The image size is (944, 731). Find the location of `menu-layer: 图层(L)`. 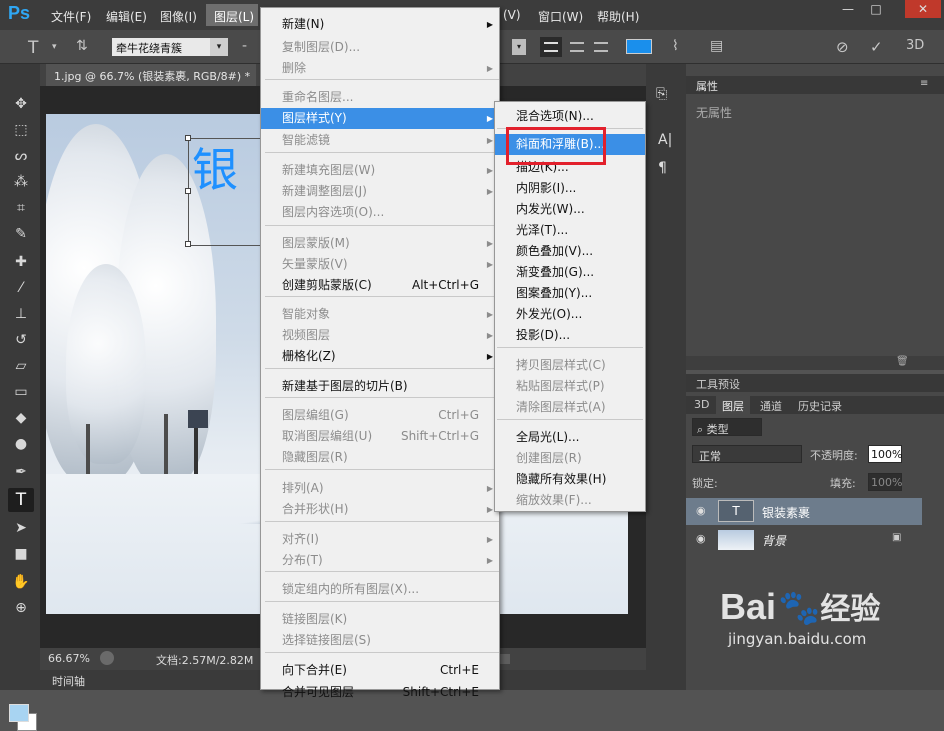

menu-layer: 图层(L) is located at coordinates (232, 15).